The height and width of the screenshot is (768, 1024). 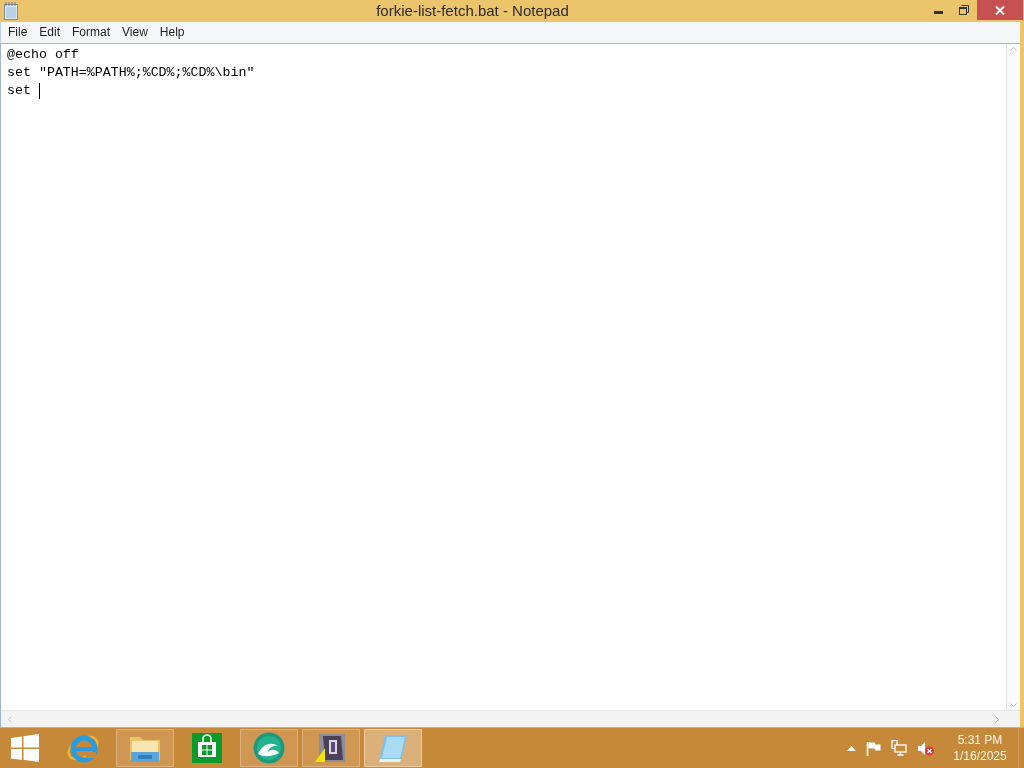 What do you see at coordinates (19, 91) in the screenshot?
I see `code-line: set` at bounding box center [19, 91].